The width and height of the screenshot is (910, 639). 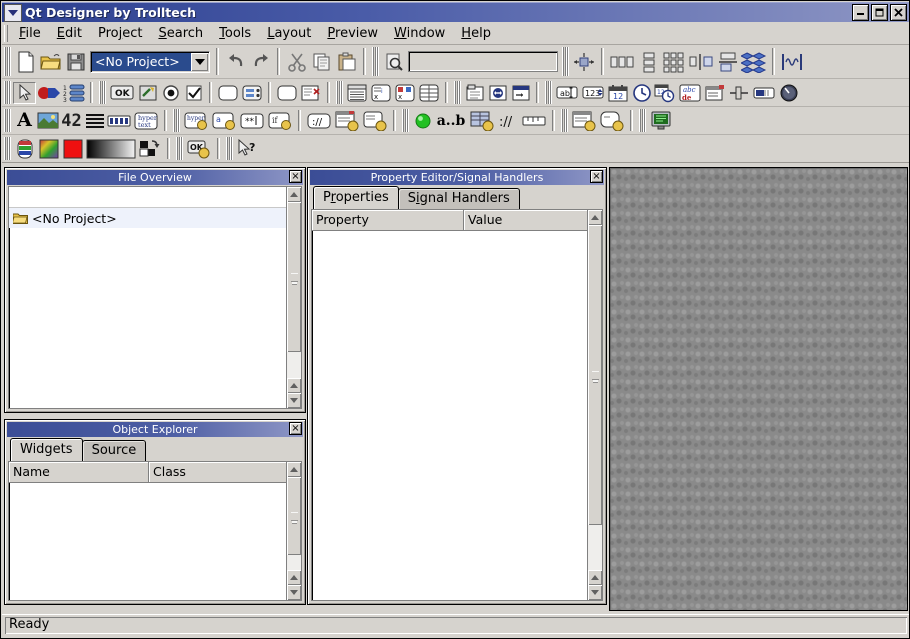 I want to click on tab-properties: Properties, so click(x=356, y=197).